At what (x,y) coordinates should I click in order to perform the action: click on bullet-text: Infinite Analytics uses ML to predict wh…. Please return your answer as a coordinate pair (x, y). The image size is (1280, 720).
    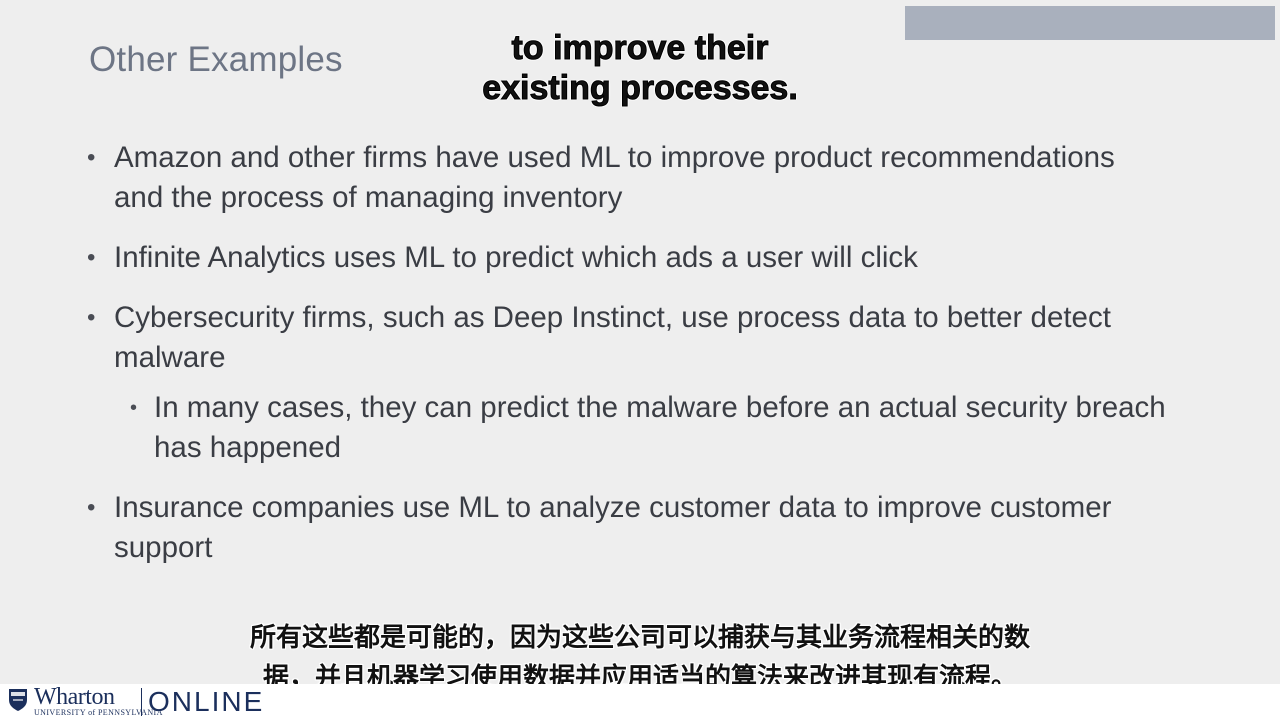
    Looking at the image, I should click on (516, 257).